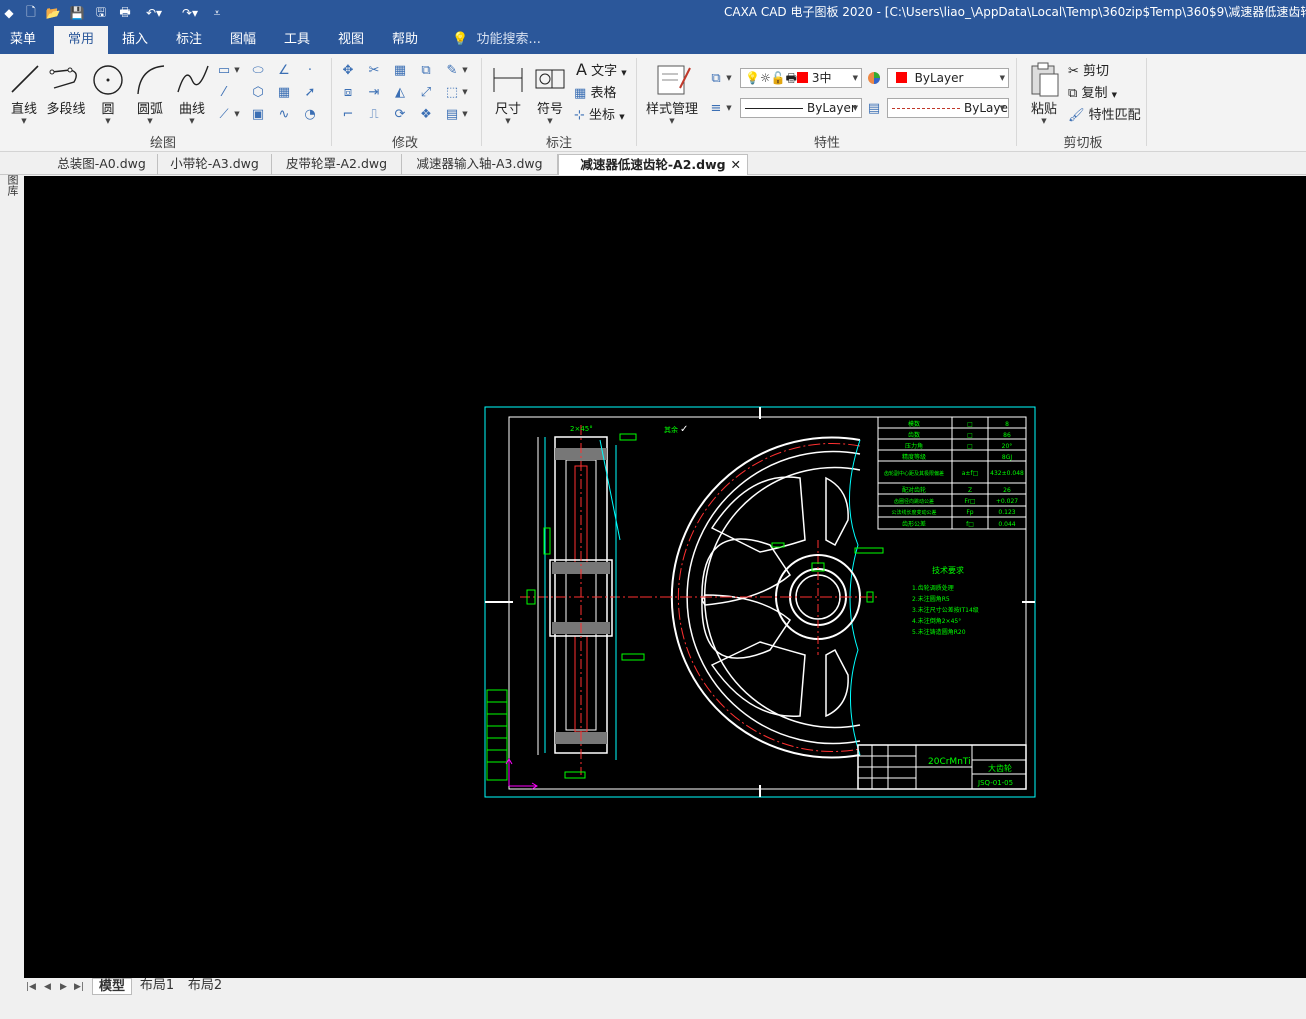 Image resolution: width=1306 pixels, height=1019 pixels. Describe the element at coordinates (102, 164) in the screenshot. I see `doc-tab: 总装图-A0.dwg` at that location.